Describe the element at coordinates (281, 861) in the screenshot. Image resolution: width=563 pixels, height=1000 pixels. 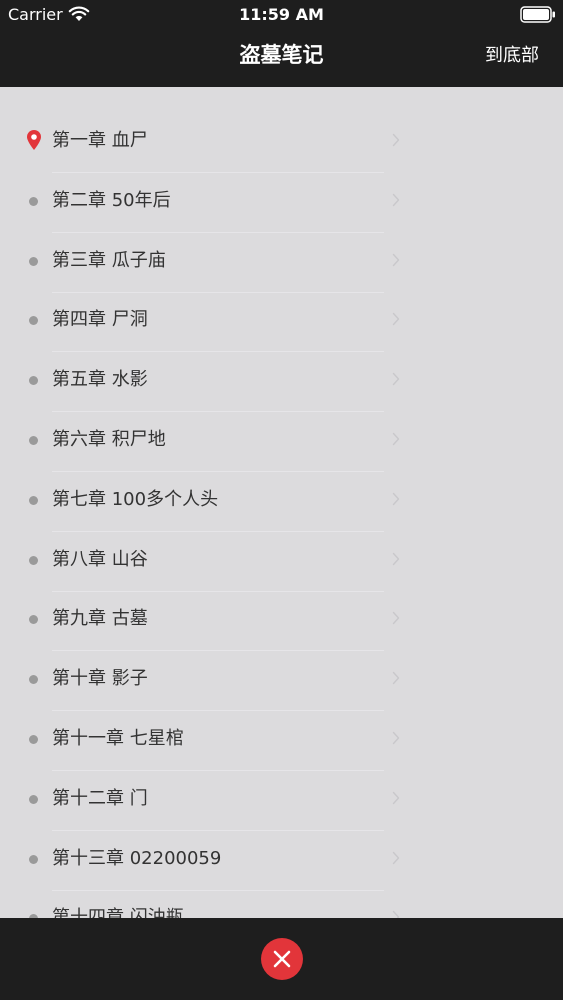
I see `chapter-row: 第十三章 02200059` at that location.